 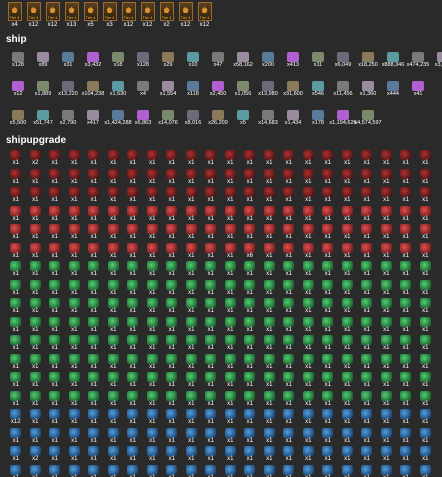 What do you see at coordinates (33, 17) in the screenshot?
I see `tier-item: Tier 4 x12` at bounding box center [33, 17].